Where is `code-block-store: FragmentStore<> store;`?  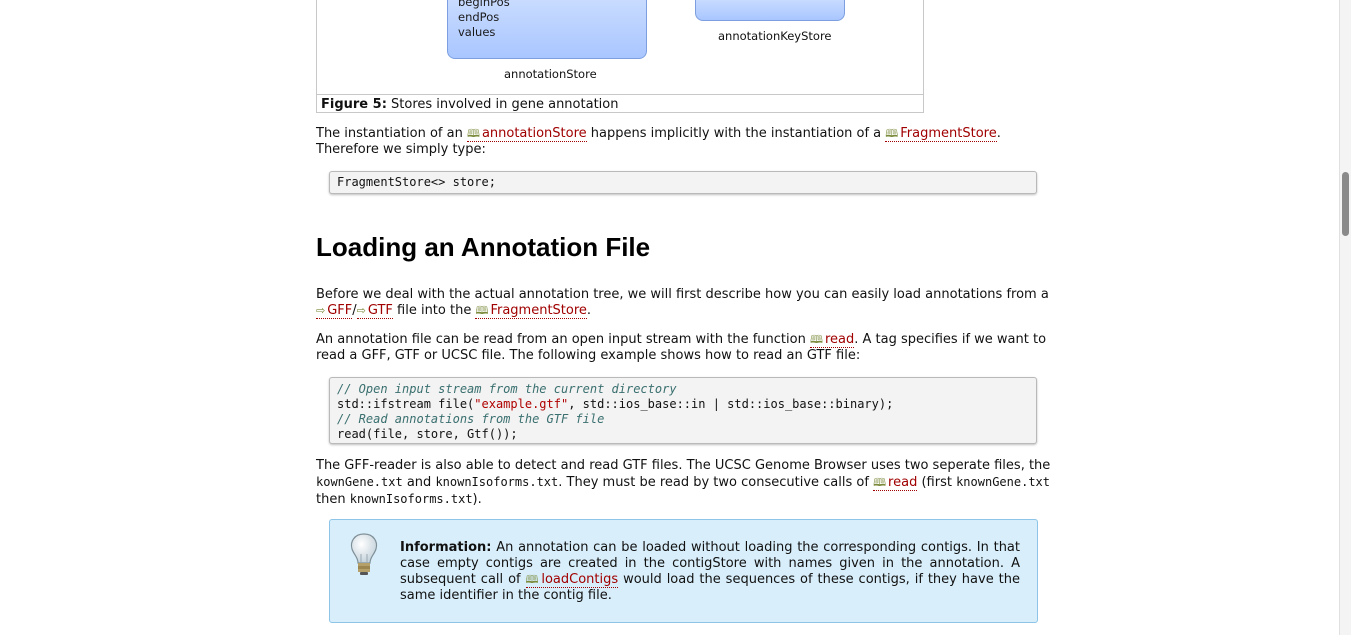
code-block-store: FragmentStore<> store; is located at coordinates (683, 182).